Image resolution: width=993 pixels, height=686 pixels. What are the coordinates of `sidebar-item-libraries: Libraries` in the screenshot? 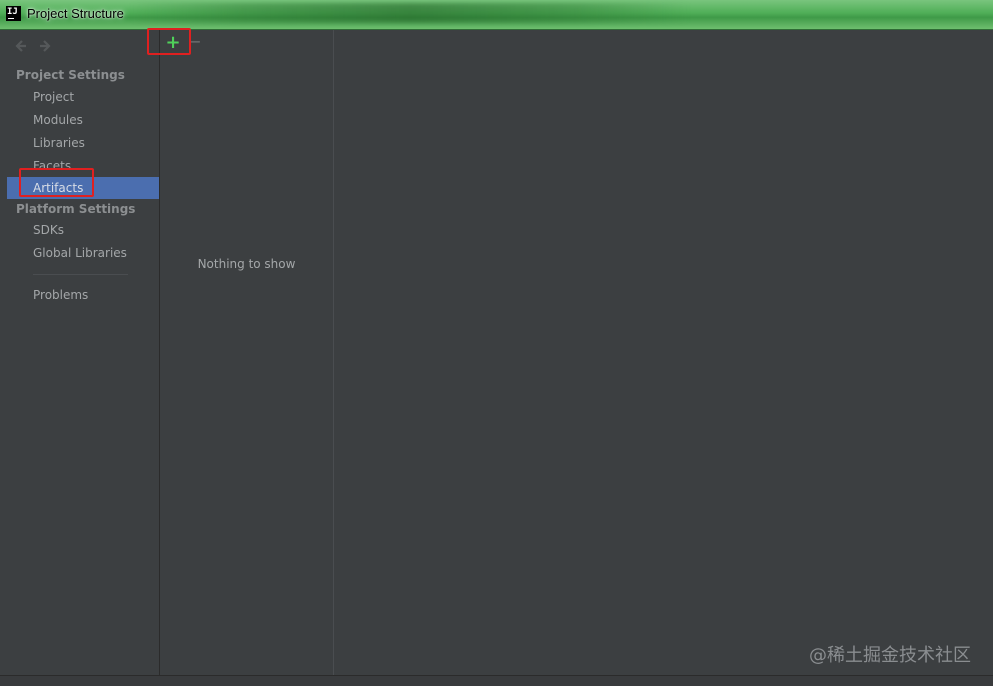 It's located at (83, 143).